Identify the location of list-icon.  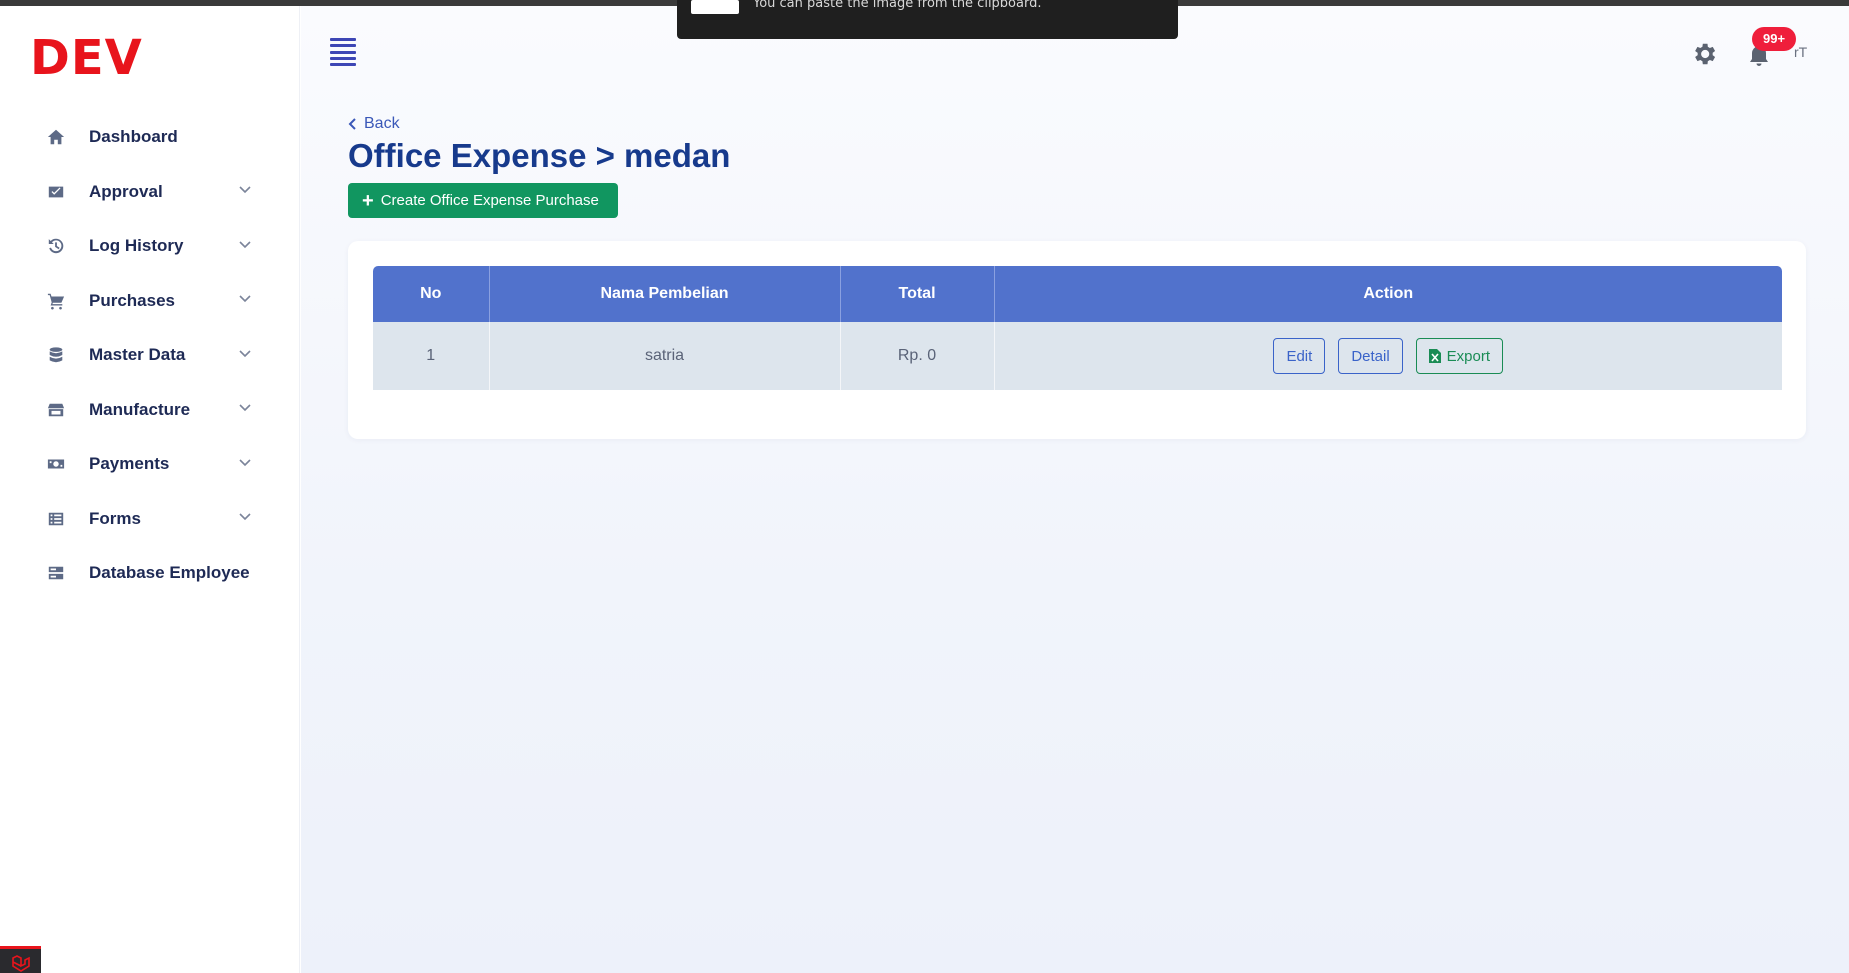
(56, 519).